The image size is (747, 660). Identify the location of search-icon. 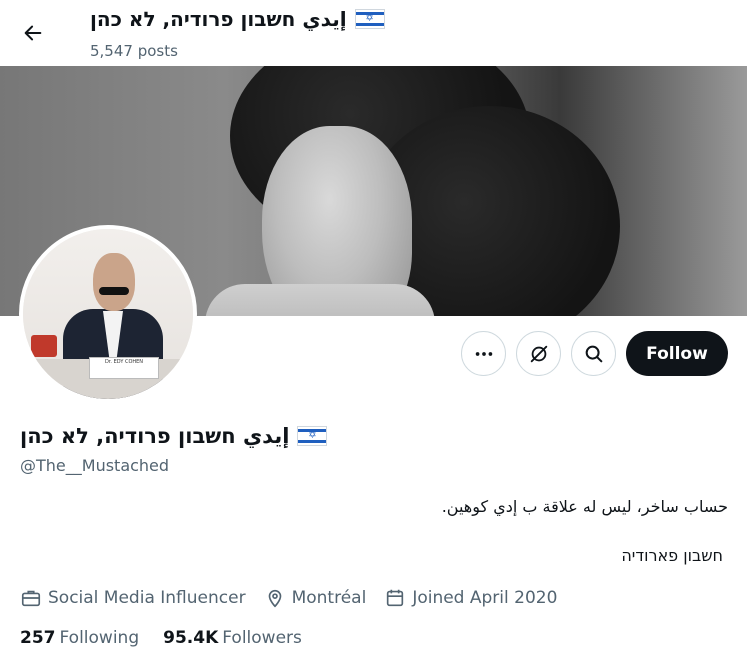
(593, 353).